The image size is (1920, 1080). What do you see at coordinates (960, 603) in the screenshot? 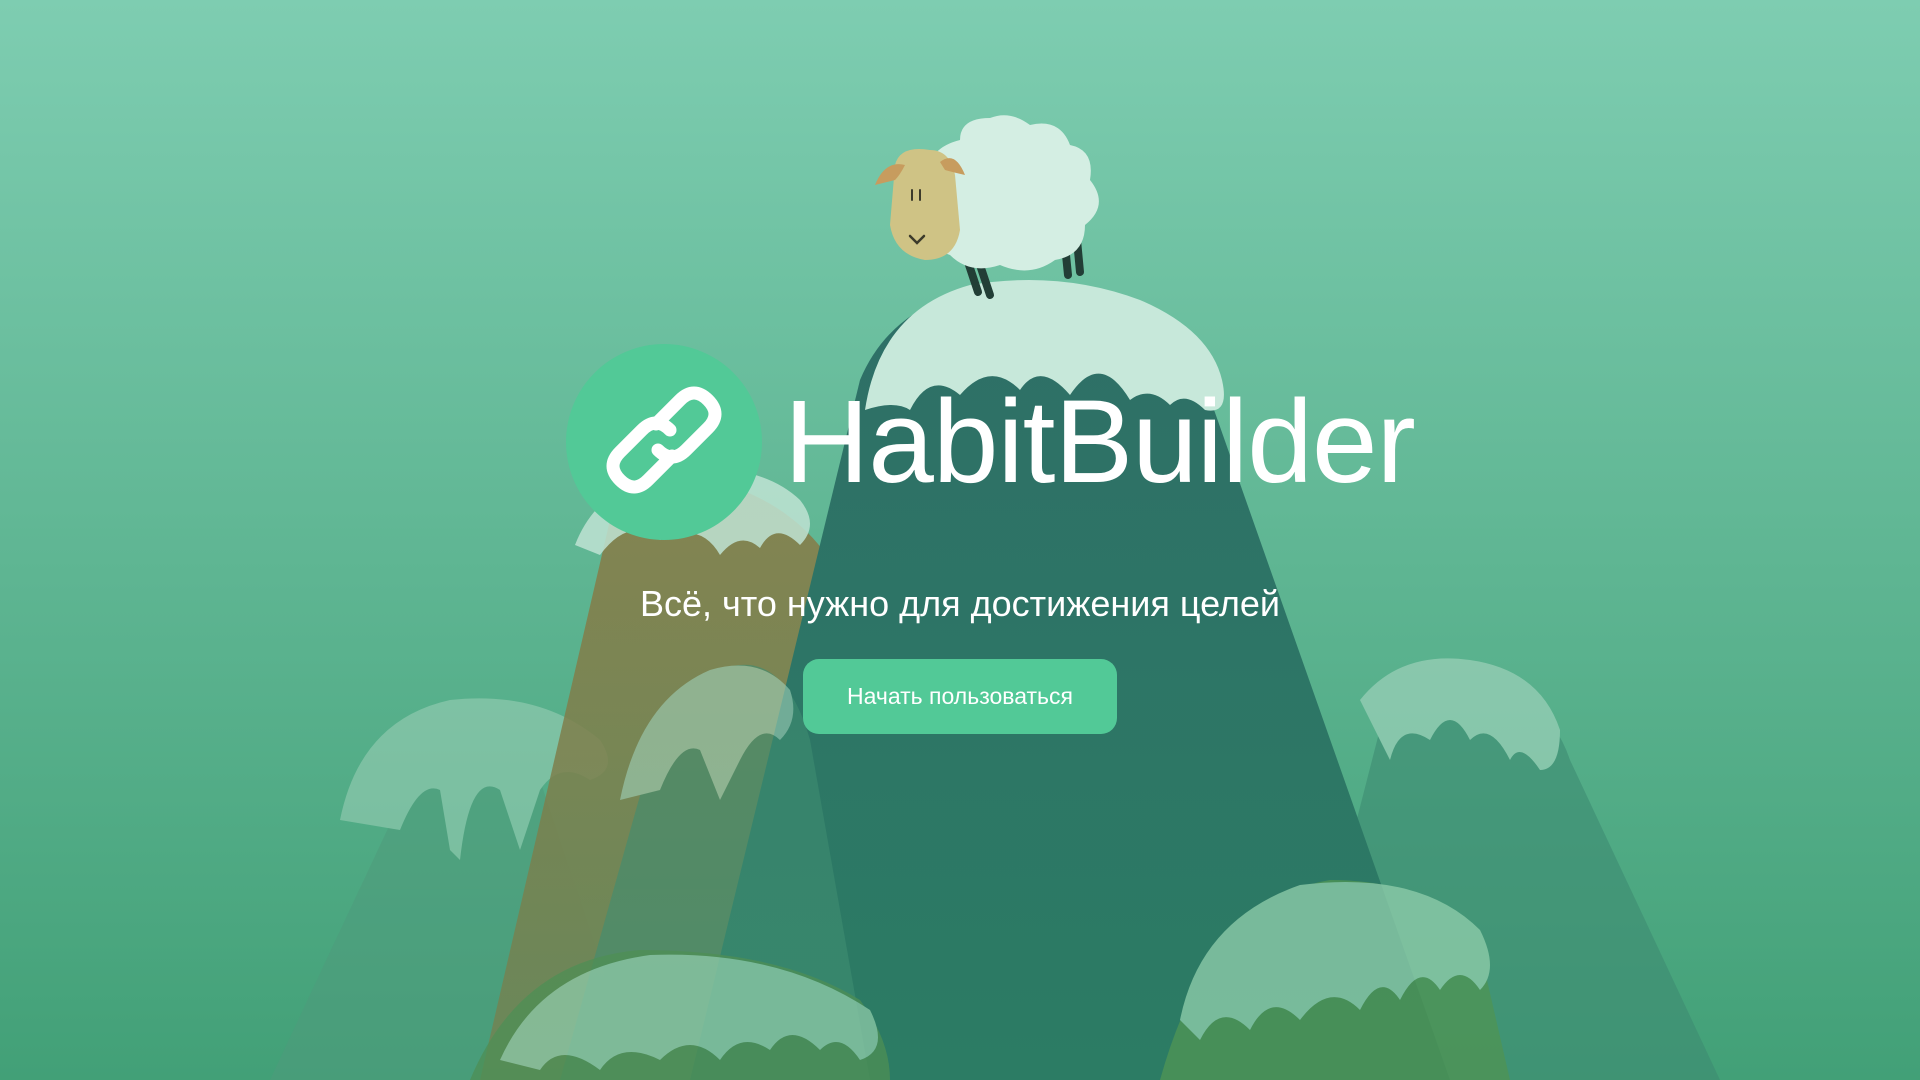
I see `hero-tagline: Всё, что нужно для достижения целей` at bounding box center [960, 603].